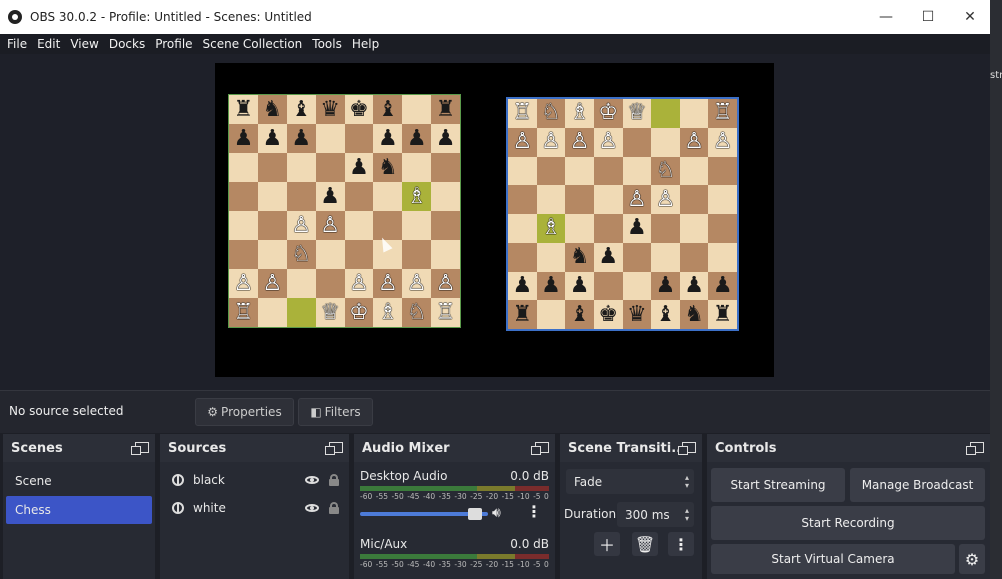 This screenshot has height=579, width=1002. What do you see at coordinates (551, 228) in the screenshot?
I see `chess-square: ♗` at bounding box center [551, 228].